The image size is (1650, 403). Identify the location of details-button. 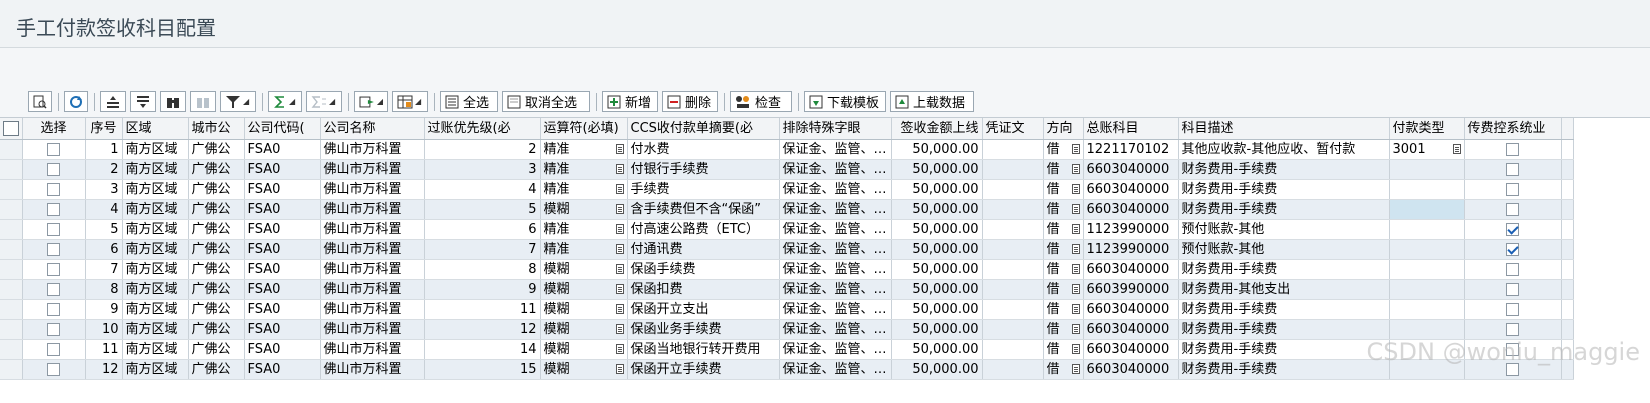
(40, 101).